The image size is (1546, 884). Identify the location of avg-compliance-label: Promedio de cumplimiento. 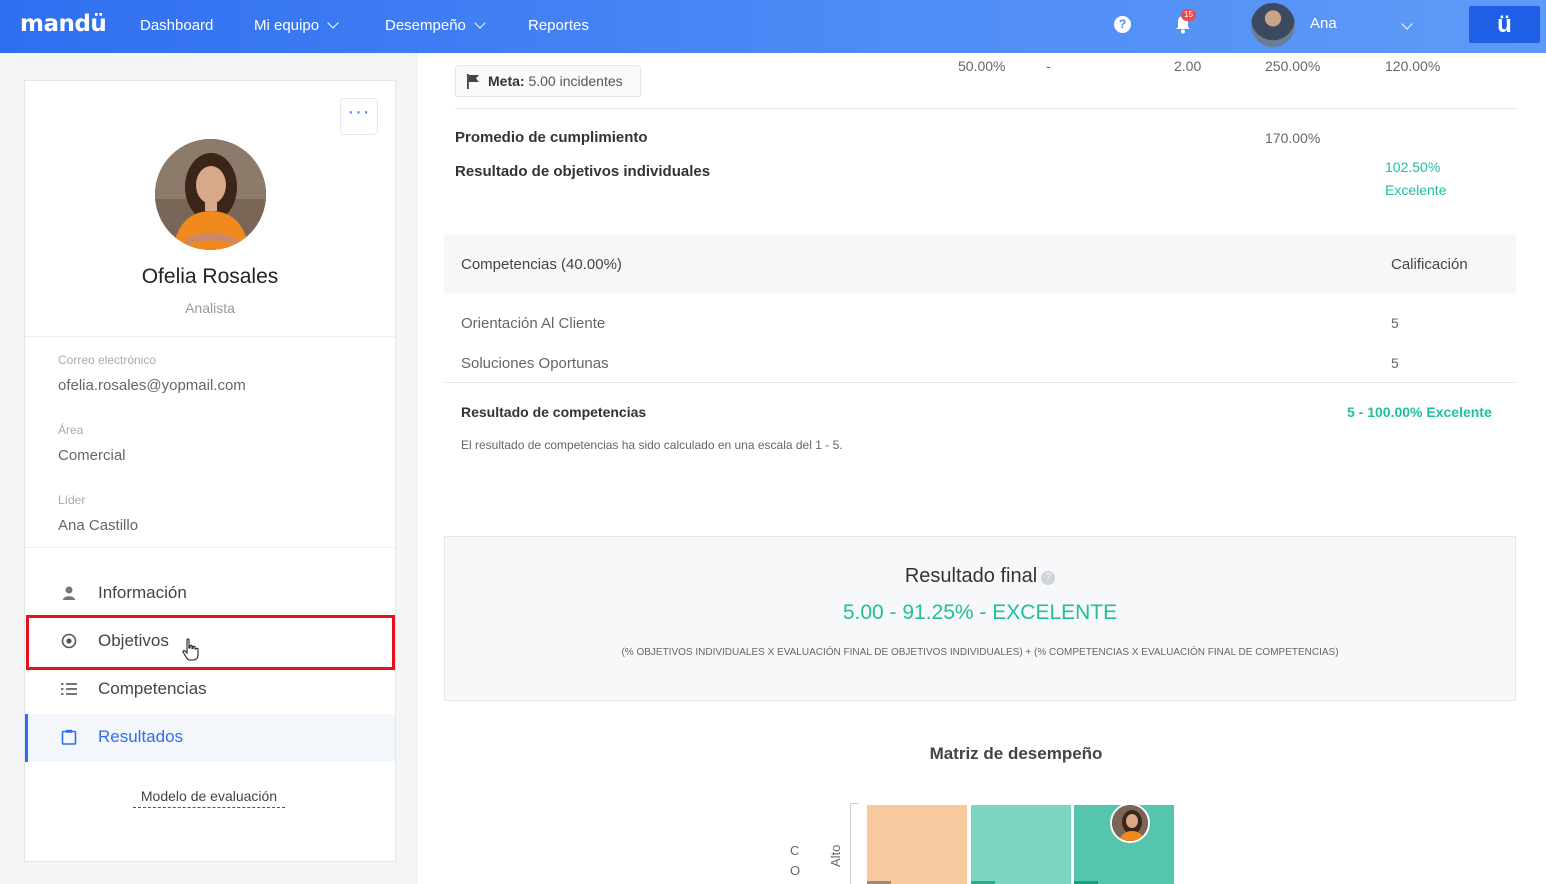
(551, 137).